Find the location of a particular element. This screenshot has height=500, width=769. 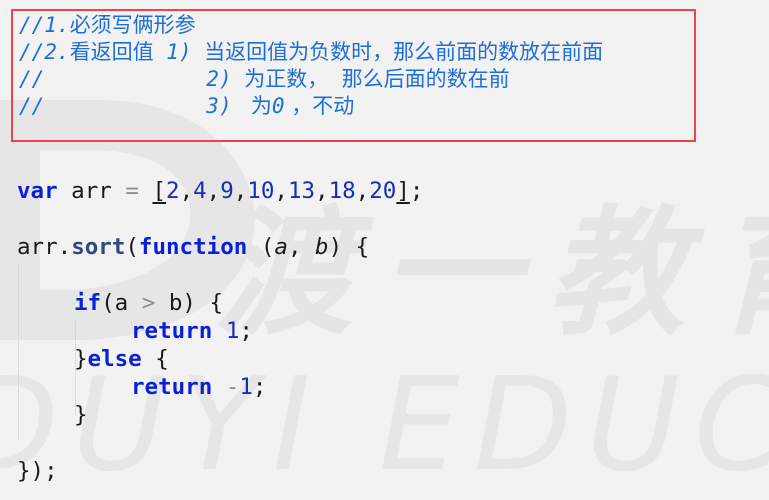

closing-tokens: }); is located at coordinates (37, 471).